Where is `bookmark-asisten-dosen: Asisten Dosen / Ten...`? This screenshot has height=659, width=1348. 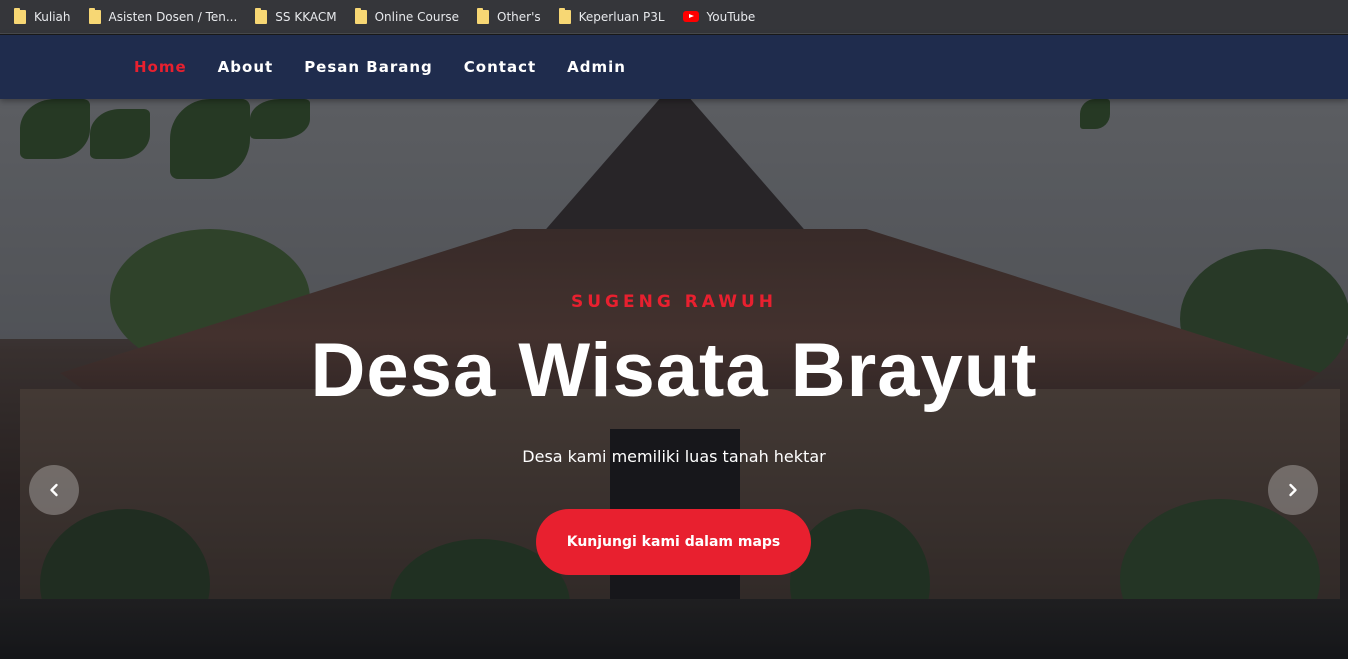
bookmark-asisten-dosen: Asisten Dosen / Ten... is located at coordinates (163, 15).